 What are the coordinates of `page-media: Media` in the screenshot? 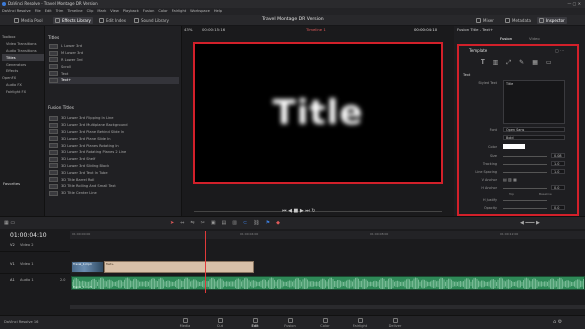 It's located at (185, 323).